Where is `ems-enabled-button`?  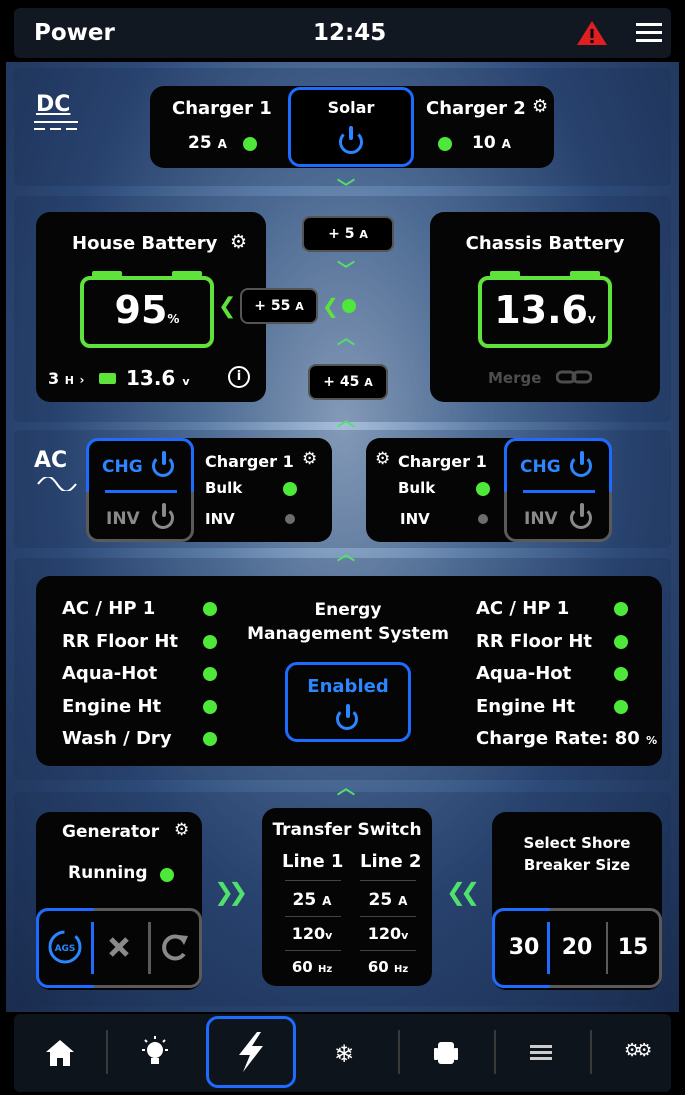 ems-enabled-button is located at coordinates (348, 702).